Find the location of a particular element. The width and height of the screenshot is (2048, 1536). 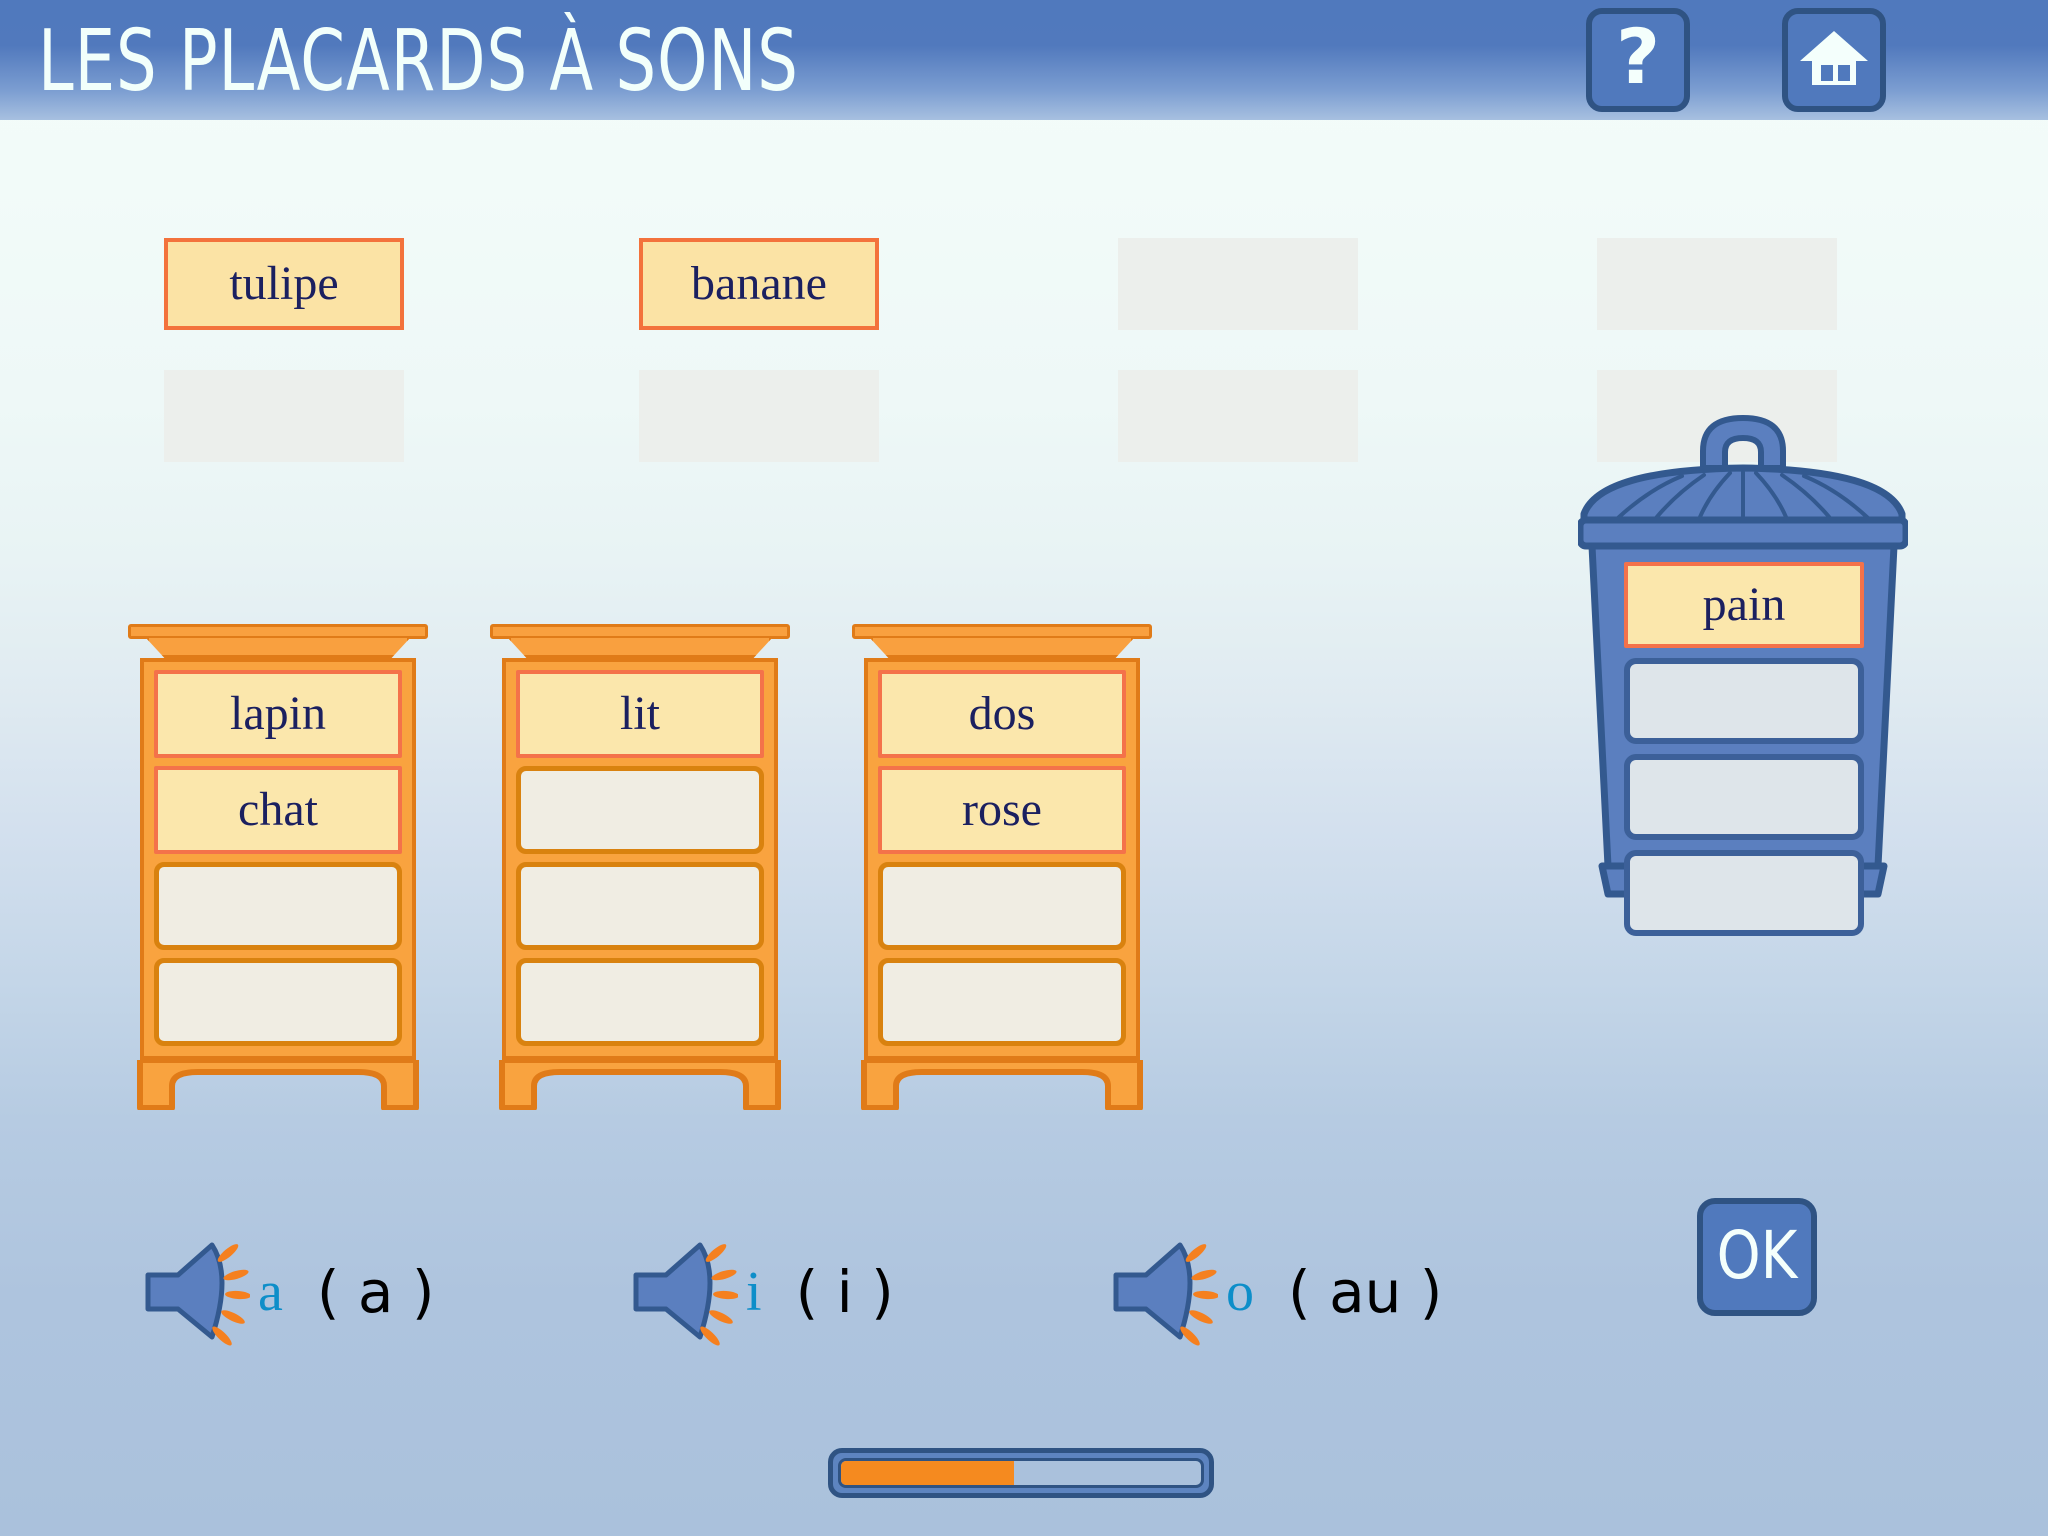

cabinet-i: lit is located at coordinates (640, 867).